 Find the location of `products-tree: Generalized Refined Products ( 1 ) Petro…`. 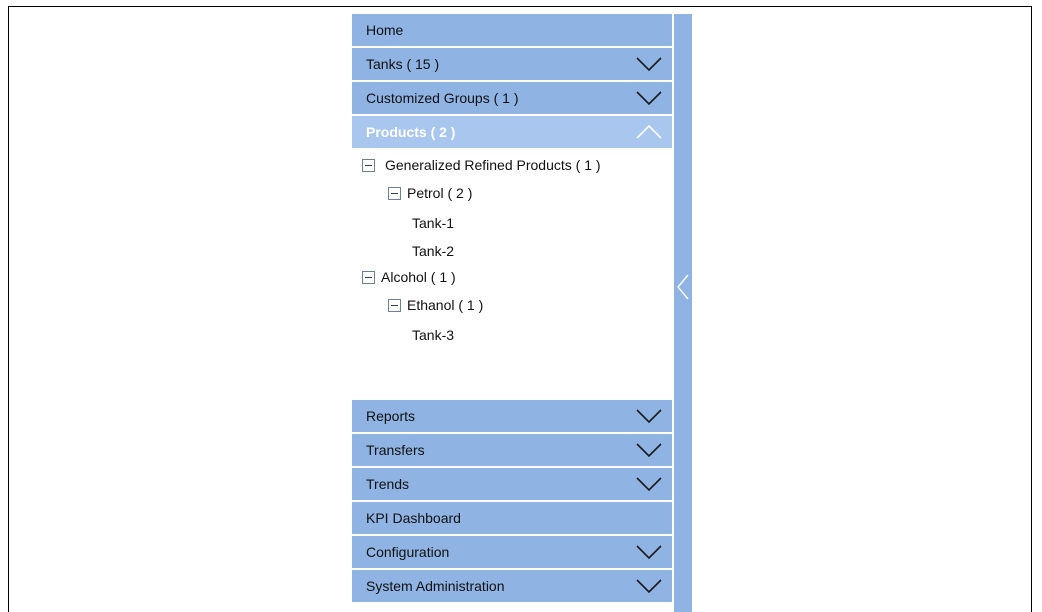

products-tree: Generalized Refined Products ( 1 ) Petro… is located at coordinates (512, 274).